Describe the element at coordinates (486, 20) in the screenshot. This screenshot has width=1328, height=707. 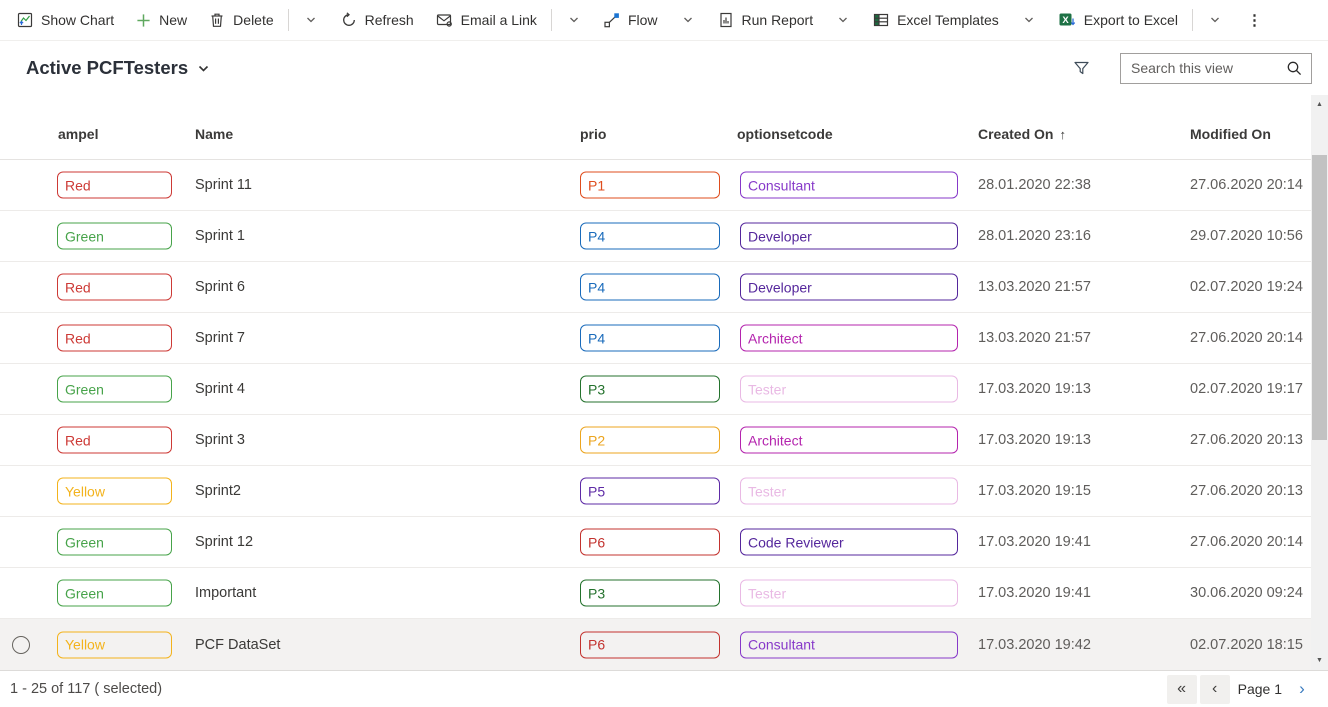
I see `email-link-button: Email a Link` at that location.